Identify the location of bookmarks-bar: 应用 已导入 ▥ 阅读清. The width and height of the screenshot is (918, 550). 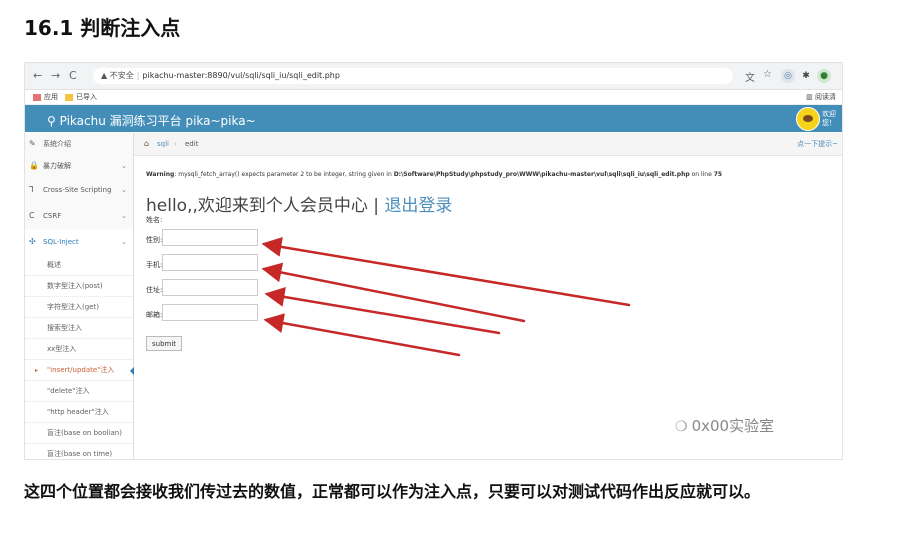
(433, 97).